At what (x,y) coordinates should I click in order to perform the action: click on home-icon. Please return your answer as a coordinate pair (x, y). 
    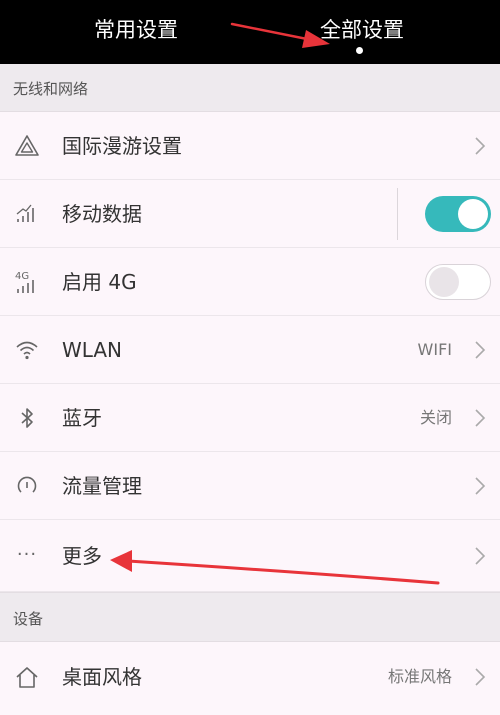
    Looking at the image, I should click on (27, 678).